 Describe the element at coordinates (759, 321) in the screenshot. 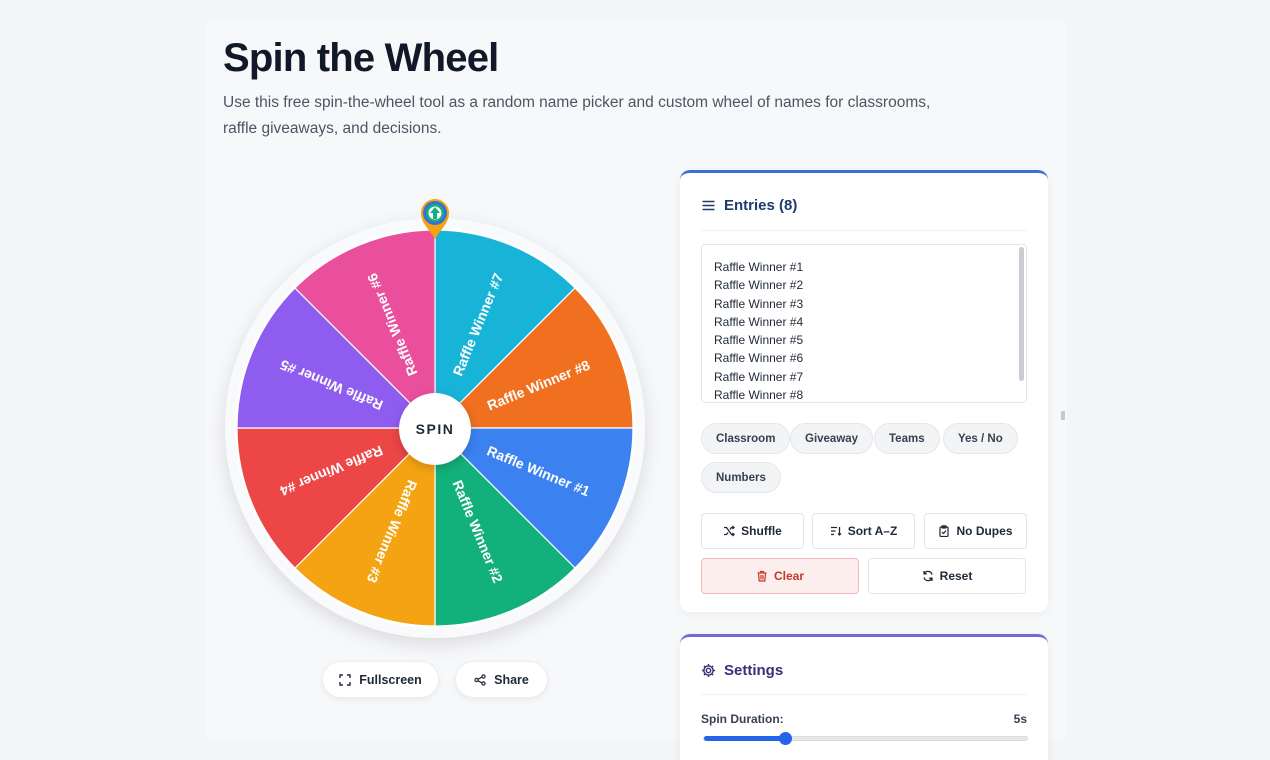

I see `entry-line: Raffle Winner #4` at that location.